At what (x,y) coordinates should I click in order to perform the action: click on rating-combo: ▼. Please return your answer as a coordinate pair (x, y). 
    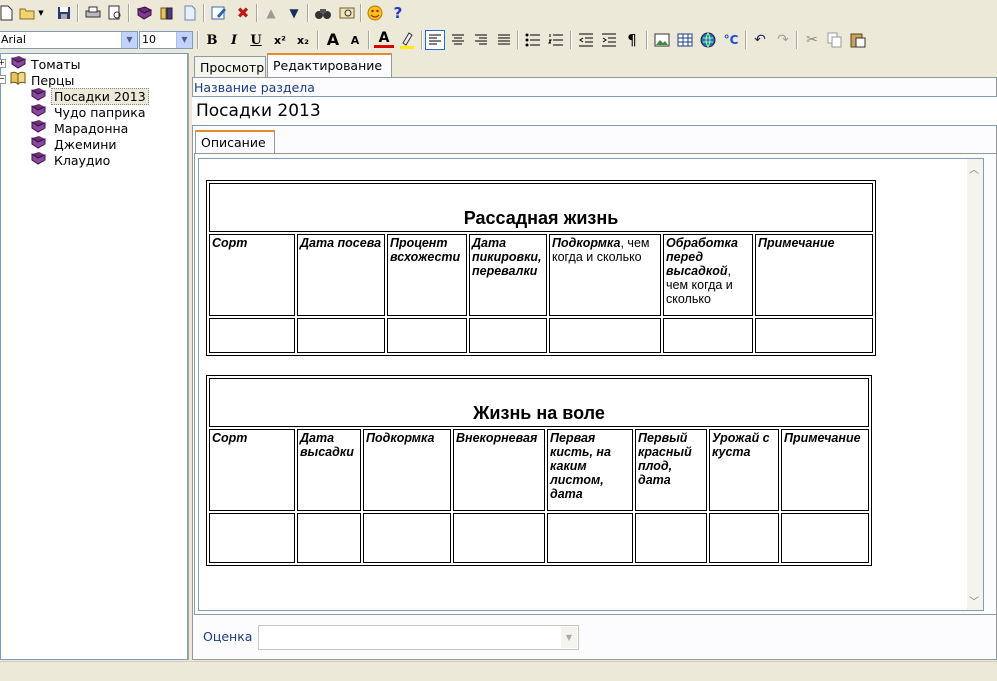
    Looking at the image, I should click on (418, 637).